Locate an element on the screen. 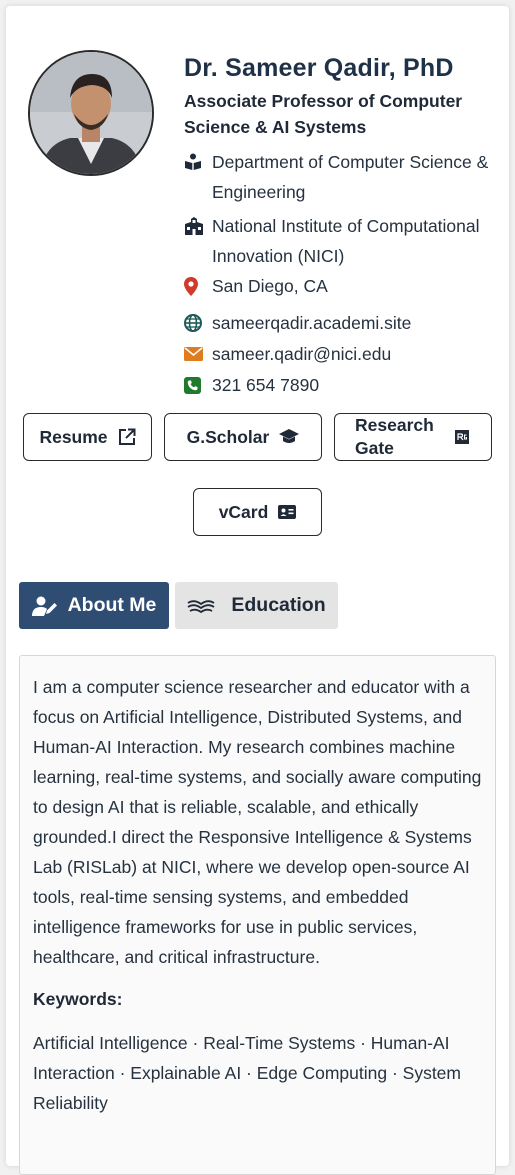  phone-text: 321 654 7890 is located at coordinates (354, 385).